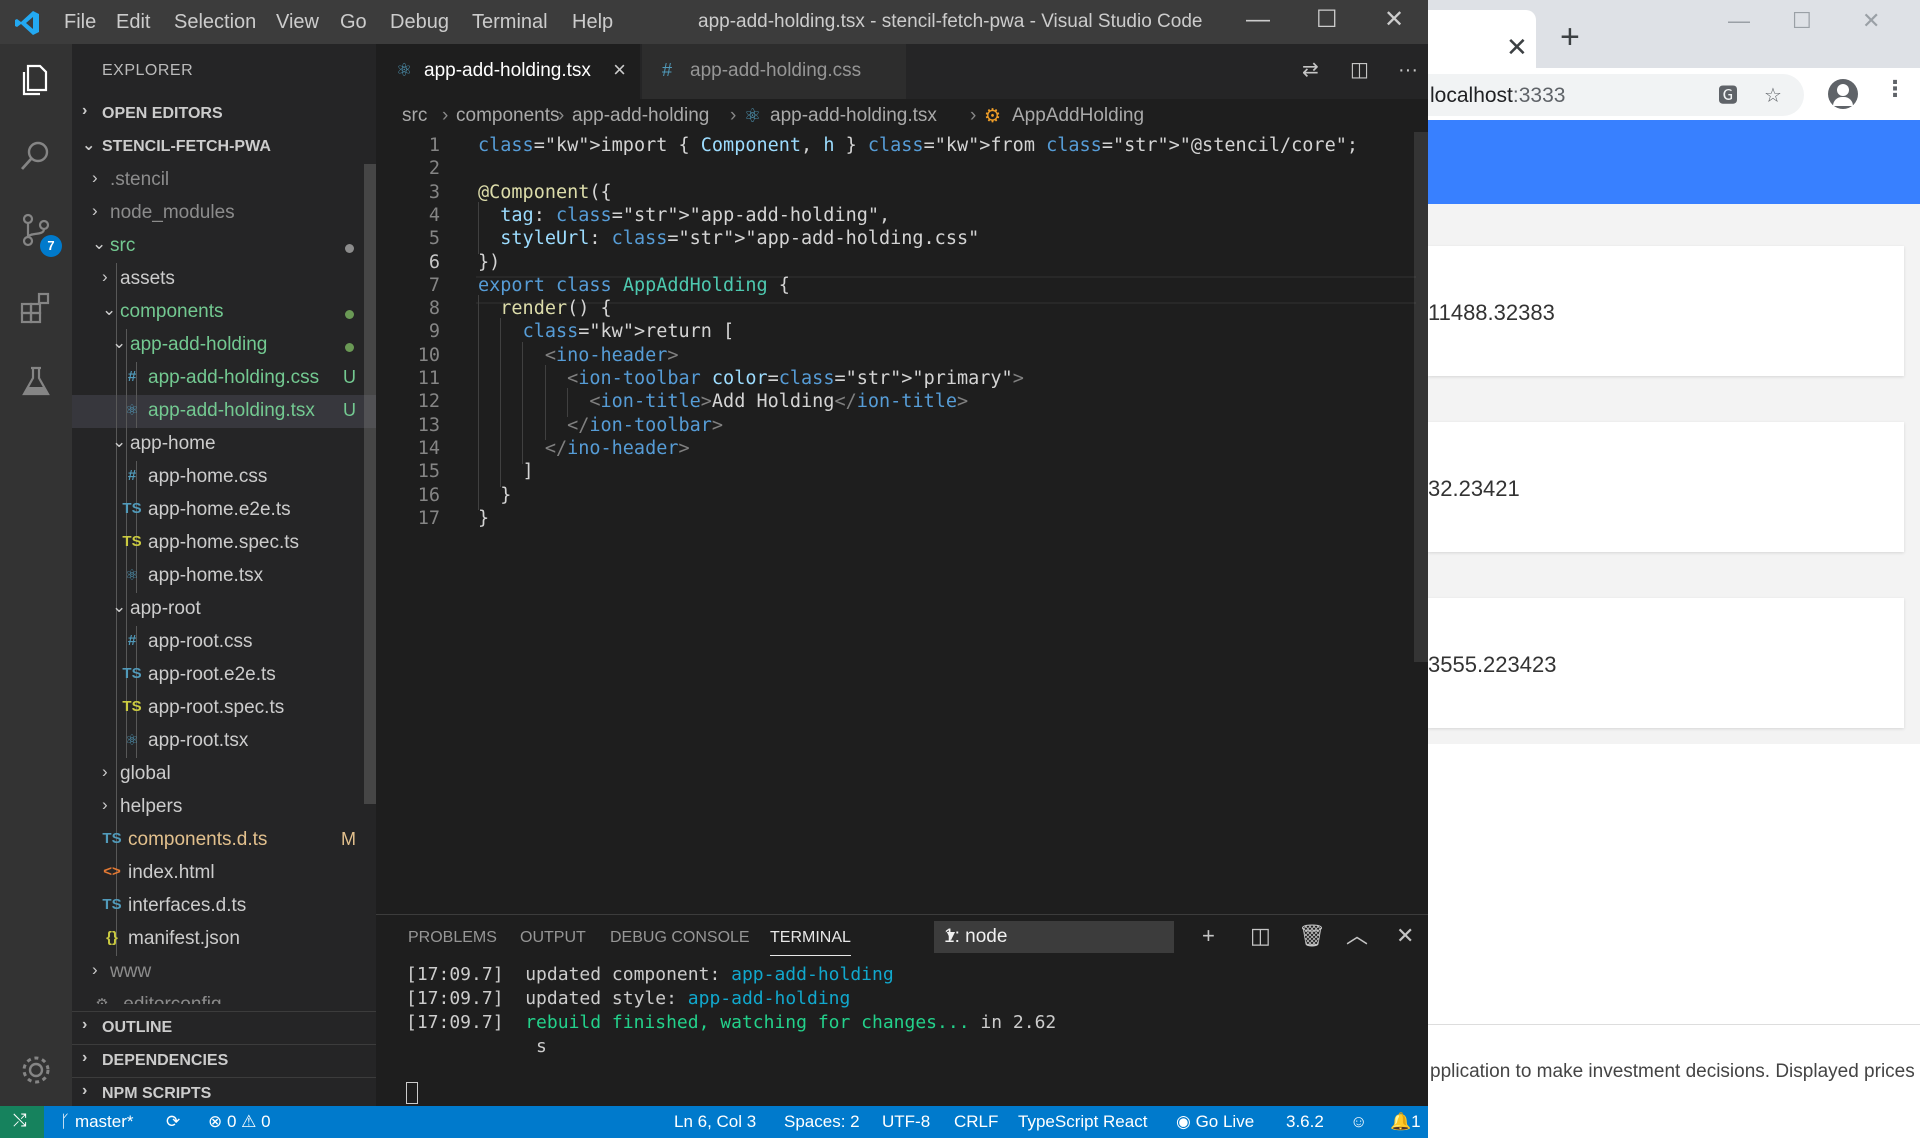  What do you see at coordinates (239, 1122) in the screenshot?
I see `problems-indicator: ⊗ 0 ⚠ 0` at bounding box center [239, 1122].